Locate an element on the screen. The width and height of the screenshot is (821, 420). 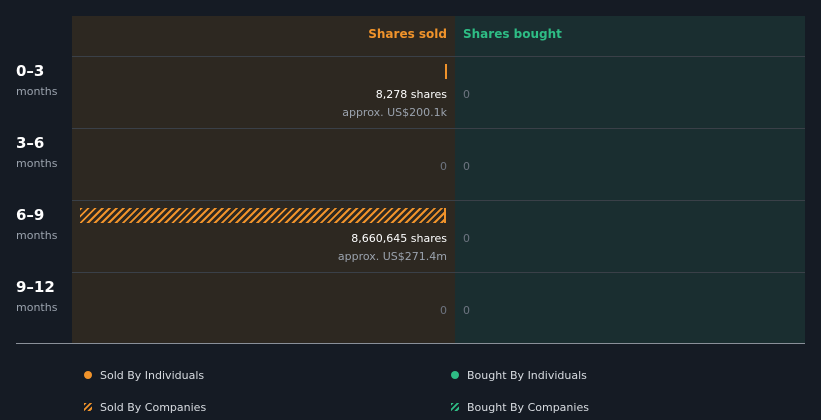
bought-zero-0-3: 0 is located at coordinates (466, 94).